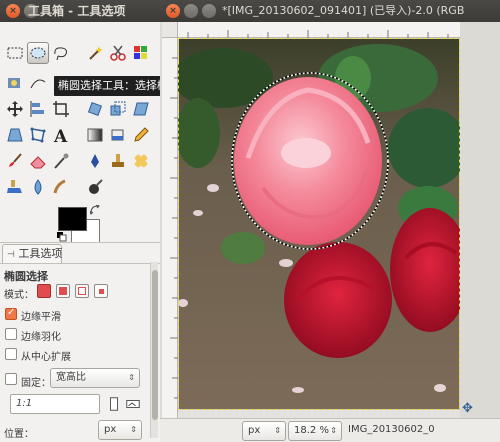  I want to click on mode-add-button, so click(63, 291).